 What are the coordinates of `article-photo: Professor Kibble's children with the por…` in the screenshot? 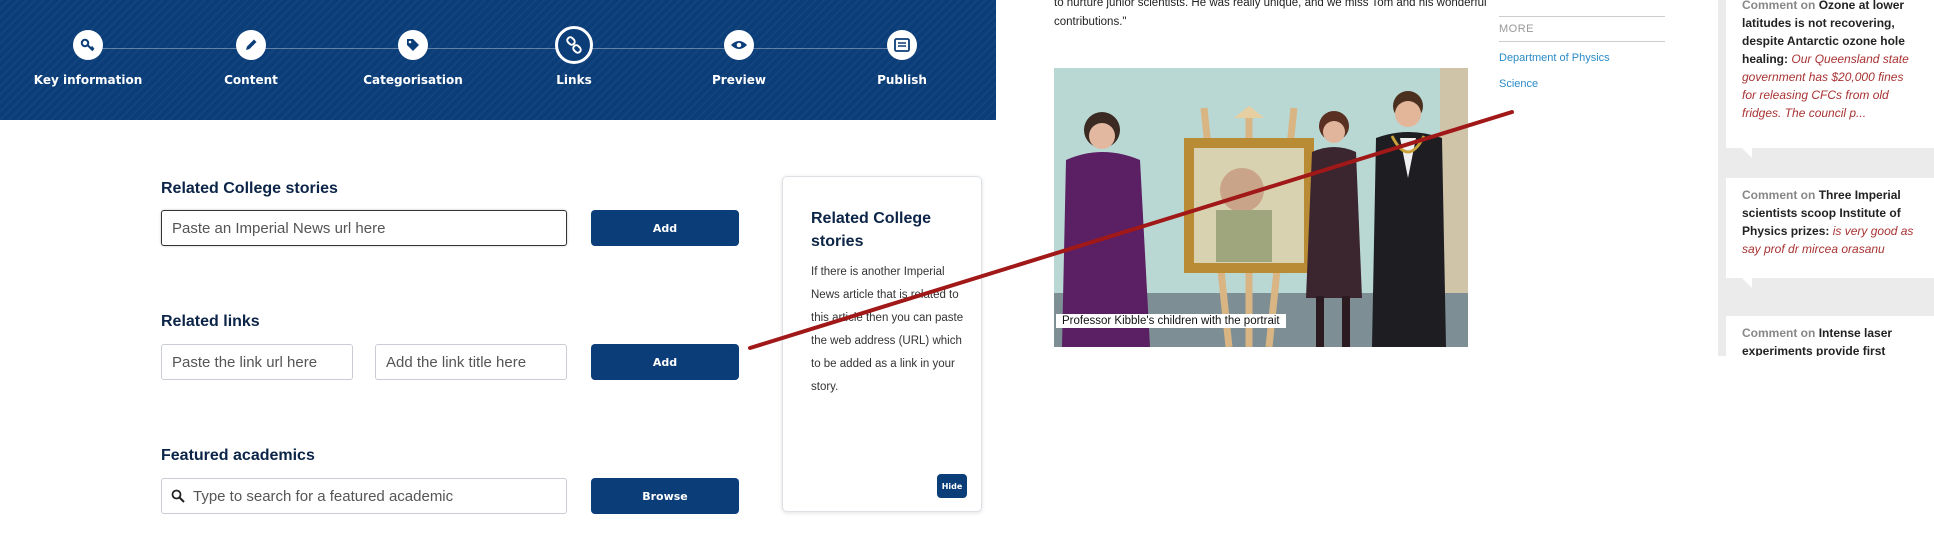 It's located at (1261, 207).